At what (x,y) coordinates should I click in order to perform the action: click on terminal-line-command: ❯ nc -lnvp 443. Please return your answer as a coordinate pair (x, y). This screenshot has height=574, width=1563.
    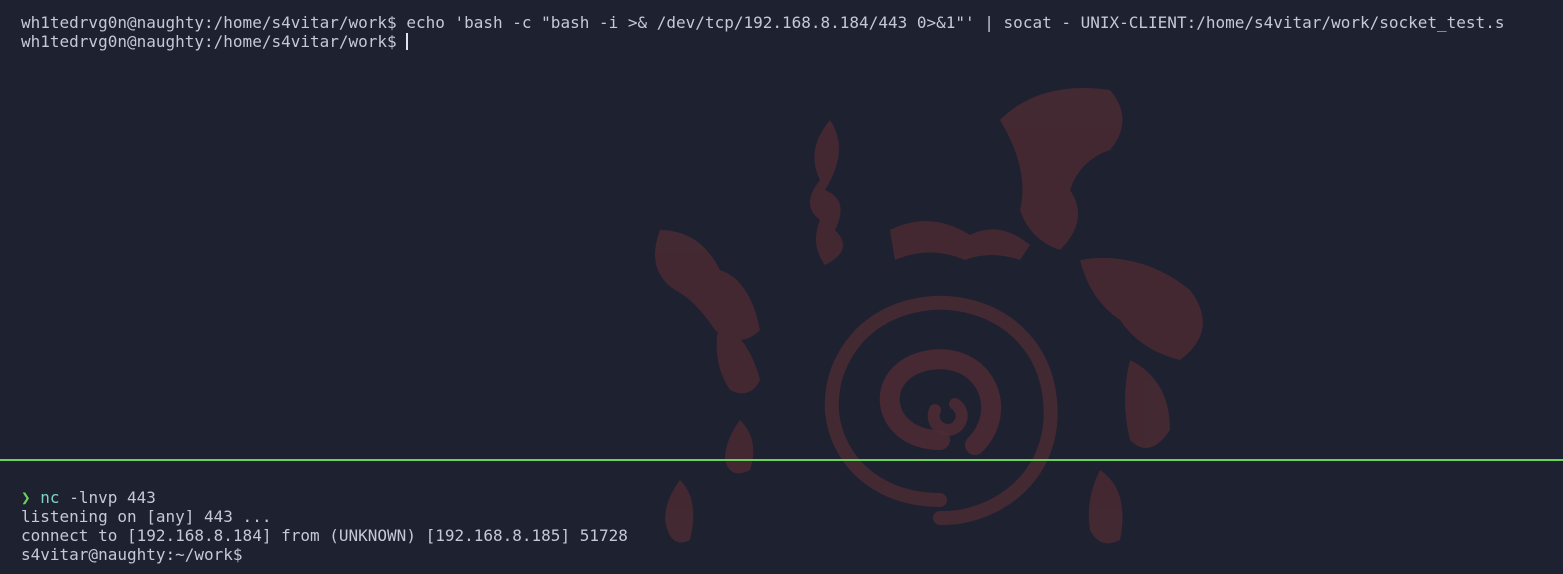
    Looking at the image, I should click on (88, 497).